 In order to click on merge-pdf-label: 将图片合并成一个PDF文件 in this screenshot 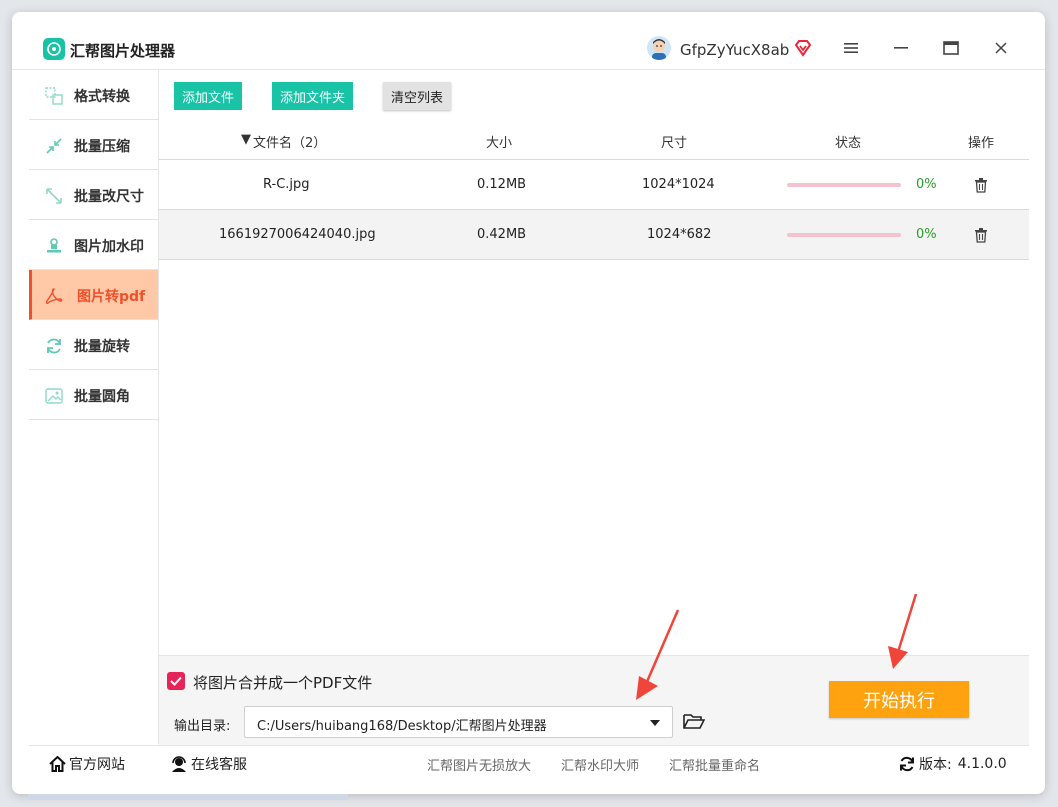, I will do `click(282, 682)`.